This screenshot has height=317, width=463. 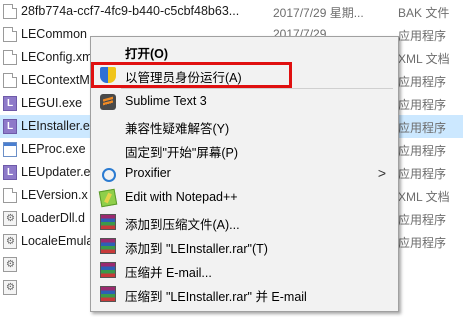 What do you see at coordinates (181, 197) in the screenshot?
I see `menu-item-label: Edit with Notepad++` at bounding box center [181, 197].